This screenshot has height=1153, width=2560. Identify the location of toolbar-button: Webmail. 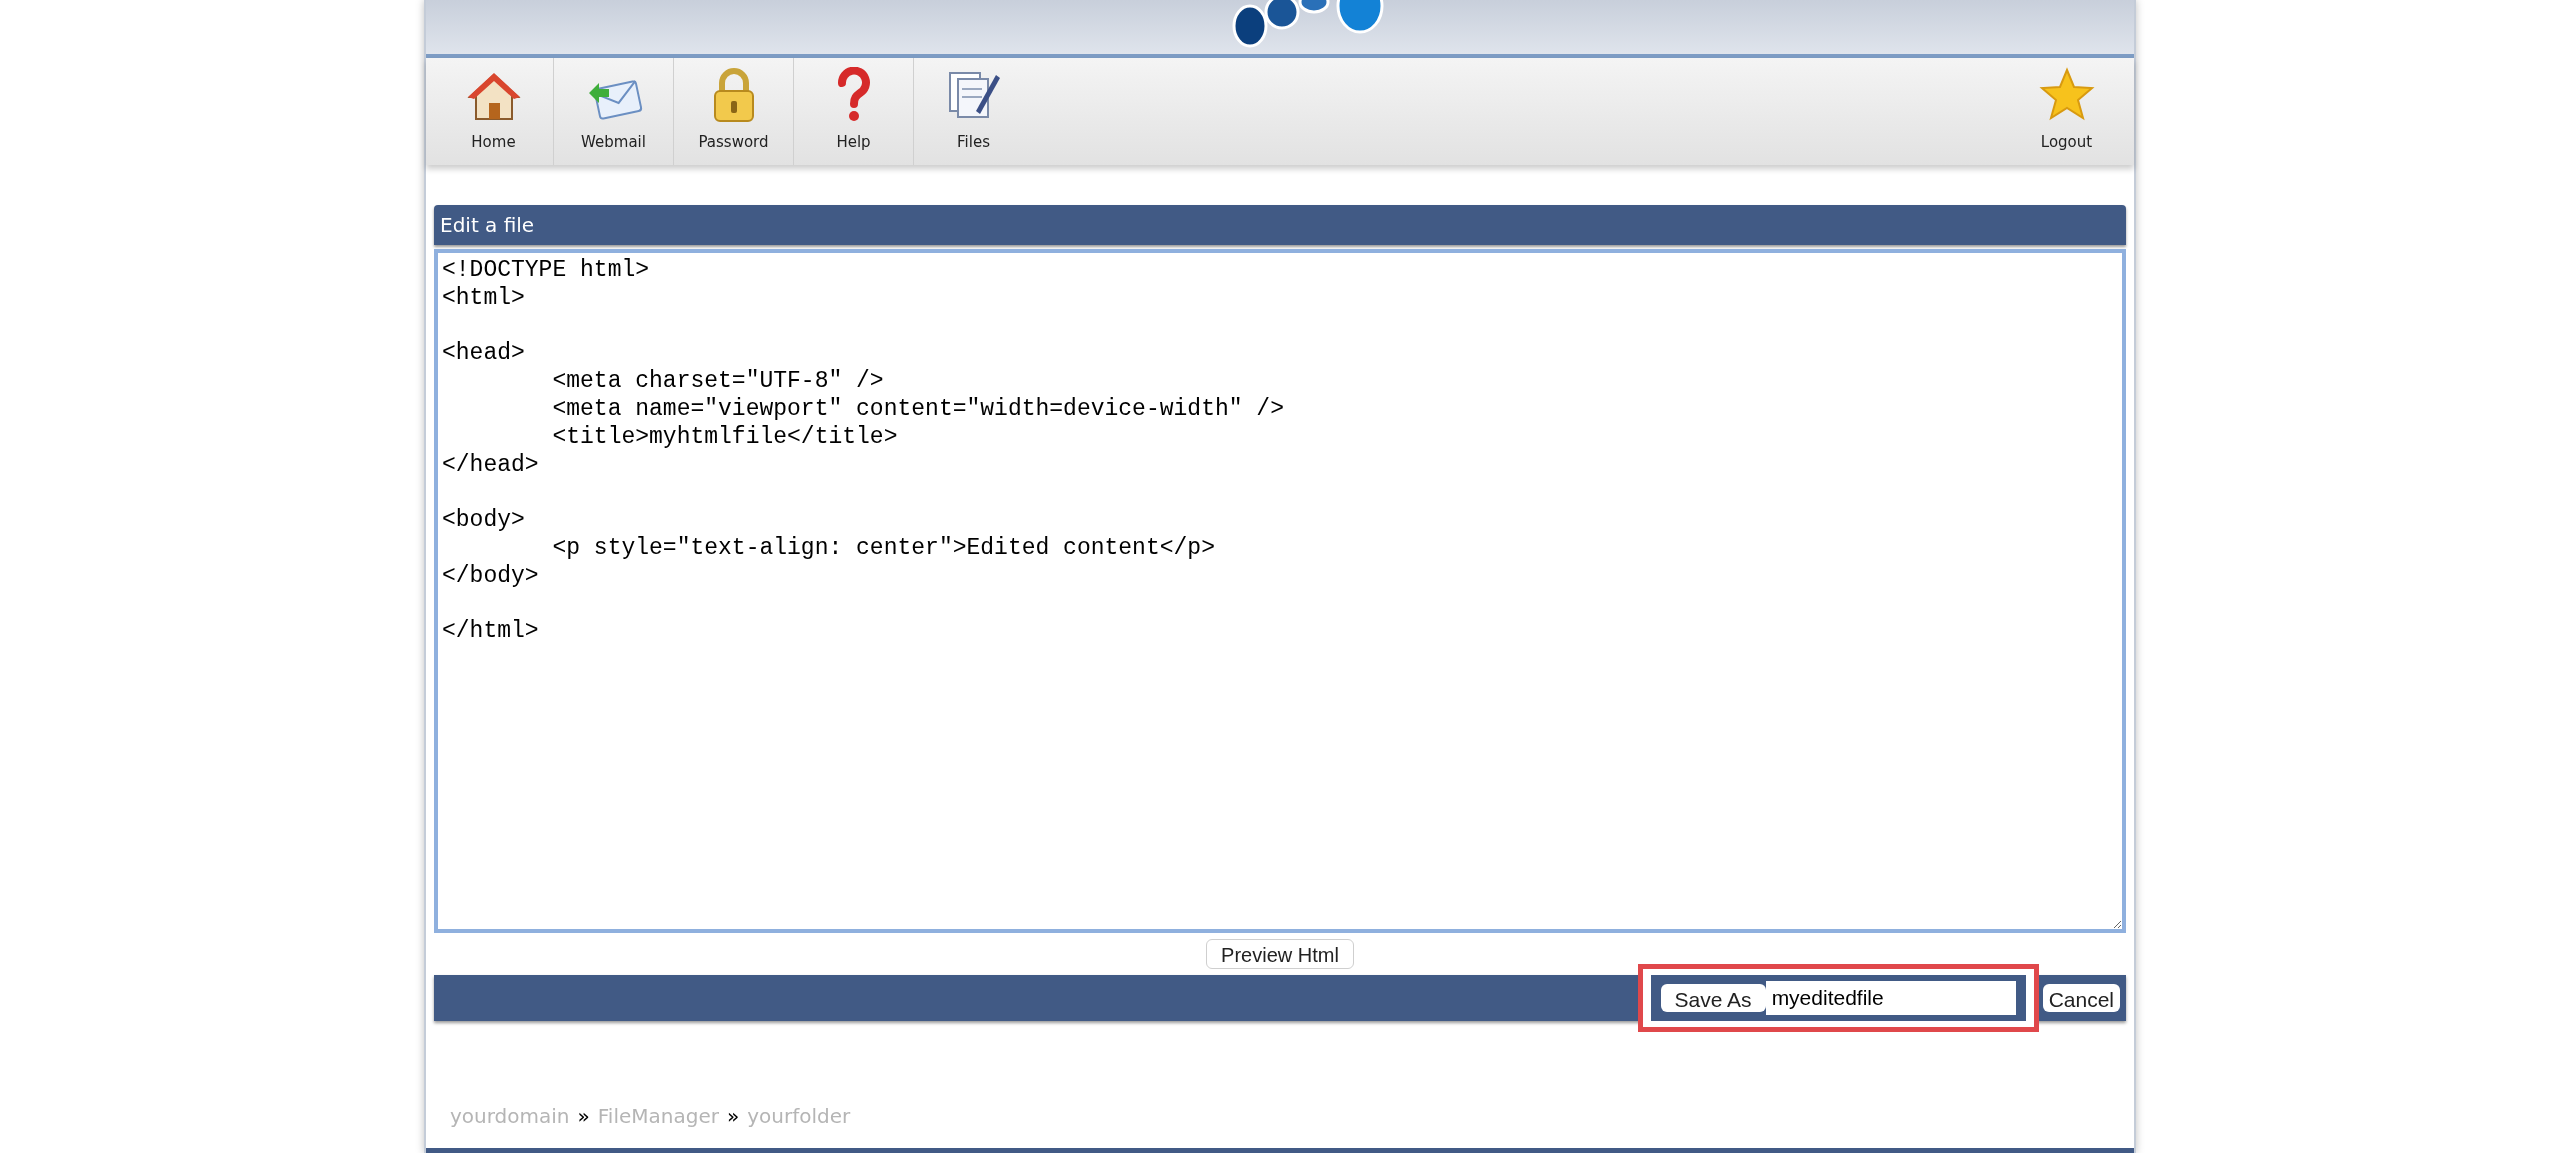
(613, 111).